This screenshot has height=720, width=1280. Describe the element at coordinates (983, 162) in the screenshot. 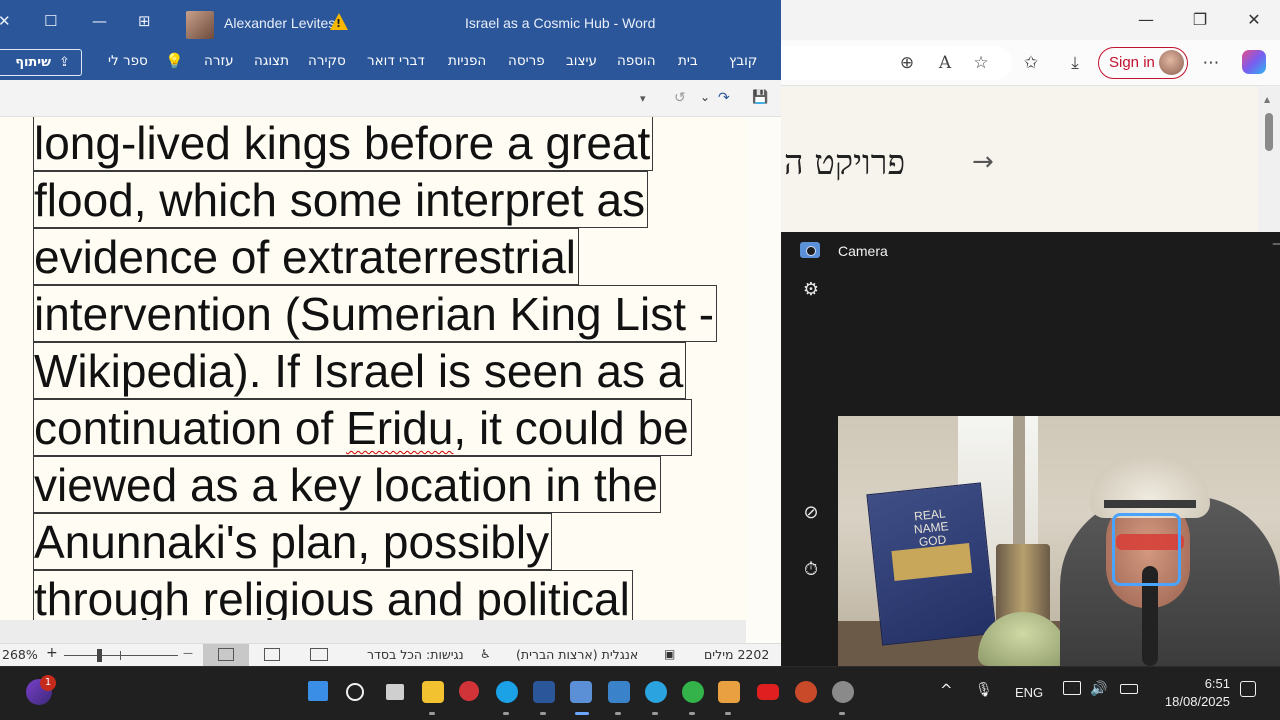

I see `next-arrow-icon: →` at that location.